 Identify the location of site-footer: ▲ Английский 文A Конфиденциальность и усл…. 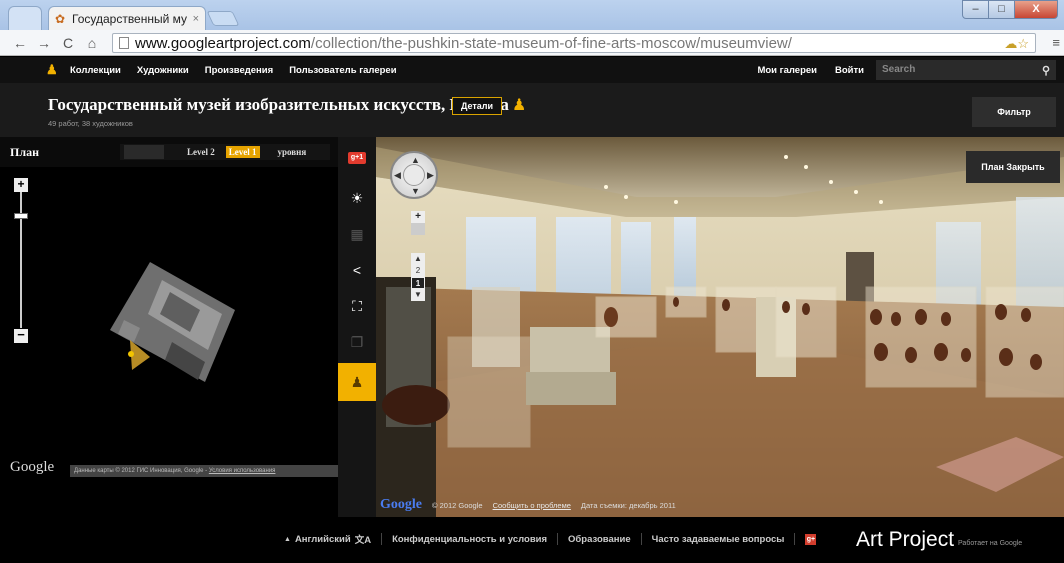
(532, 540).